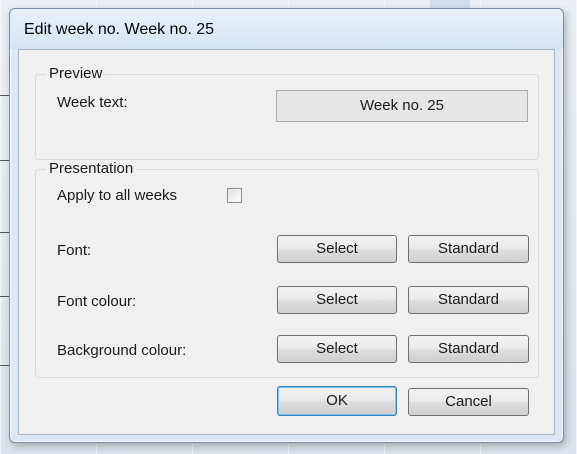 Image resolution: width=577 pixels, height=454 pixels. Describe the element at coordinates (97, 301) in the screenshot. I see `font-colour-label: Font colour:` at that location.